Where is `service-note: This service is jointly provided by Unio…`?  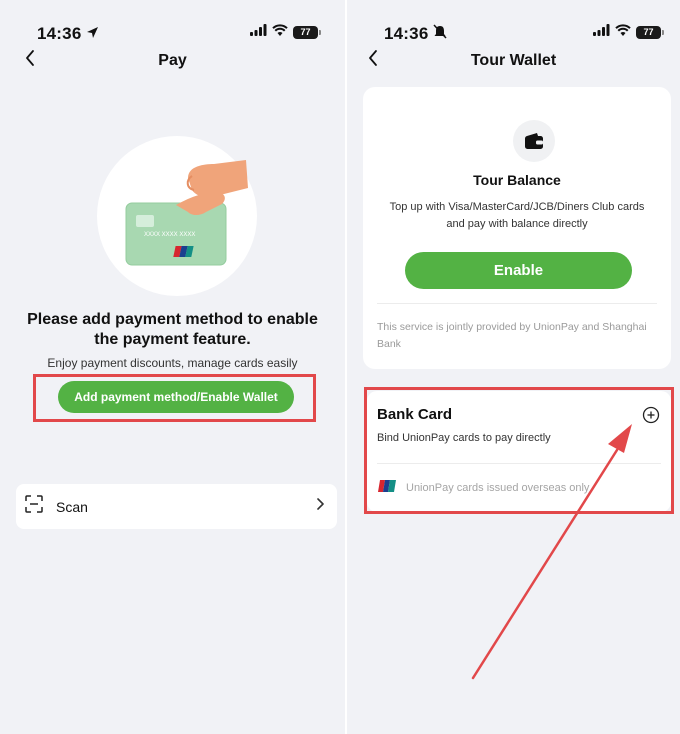 service-note: This service is jointly provided by Unio… is located at coordinates (512, 335).